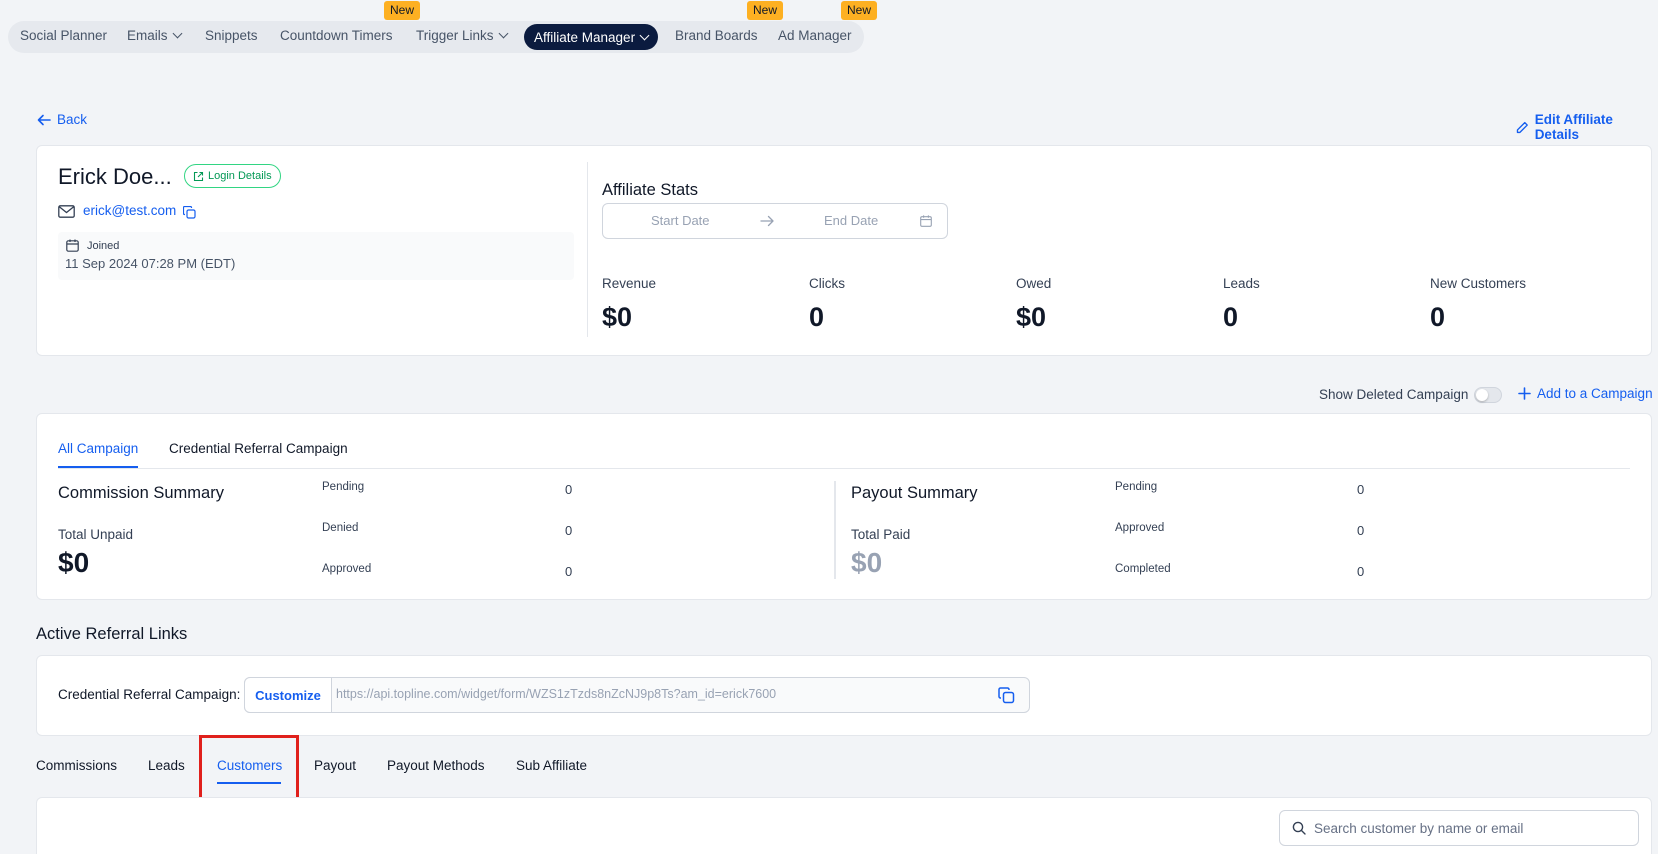  I want to click on joined-label: Joined, so click(103, 246).